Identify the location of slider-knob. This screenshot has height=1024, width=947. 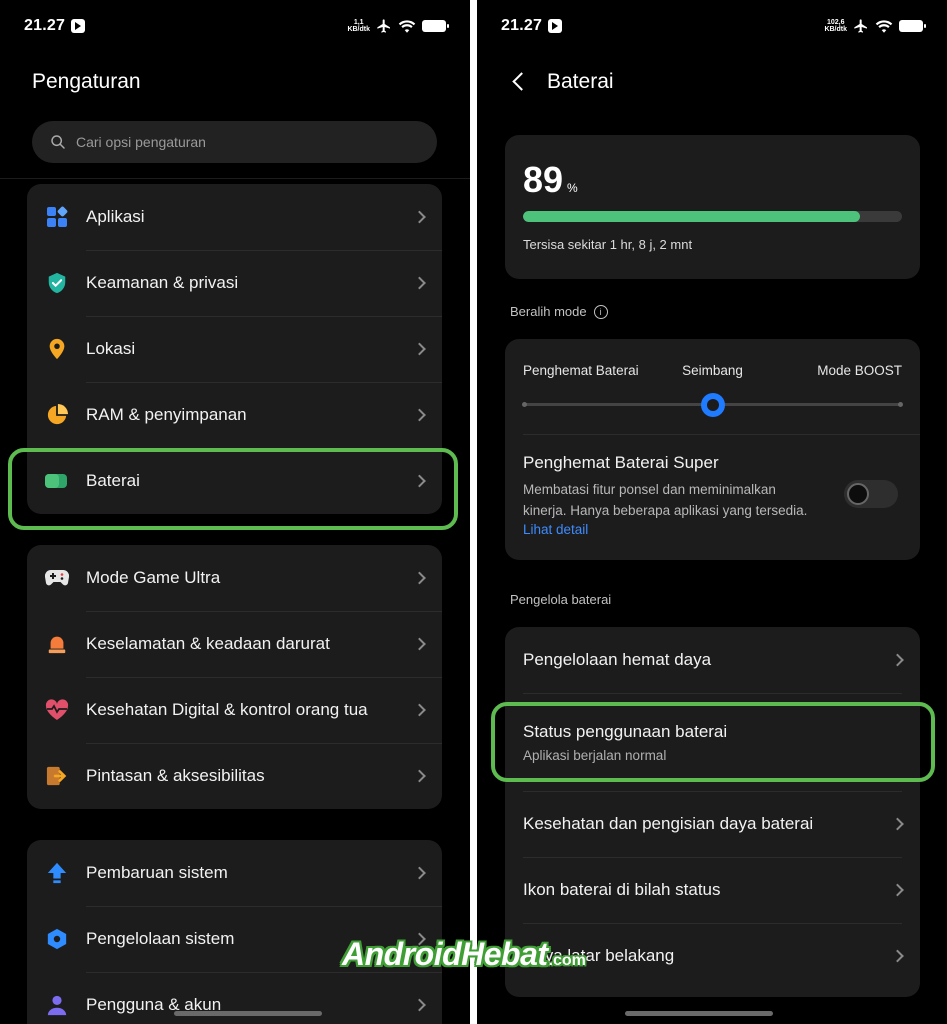
(712, 405).